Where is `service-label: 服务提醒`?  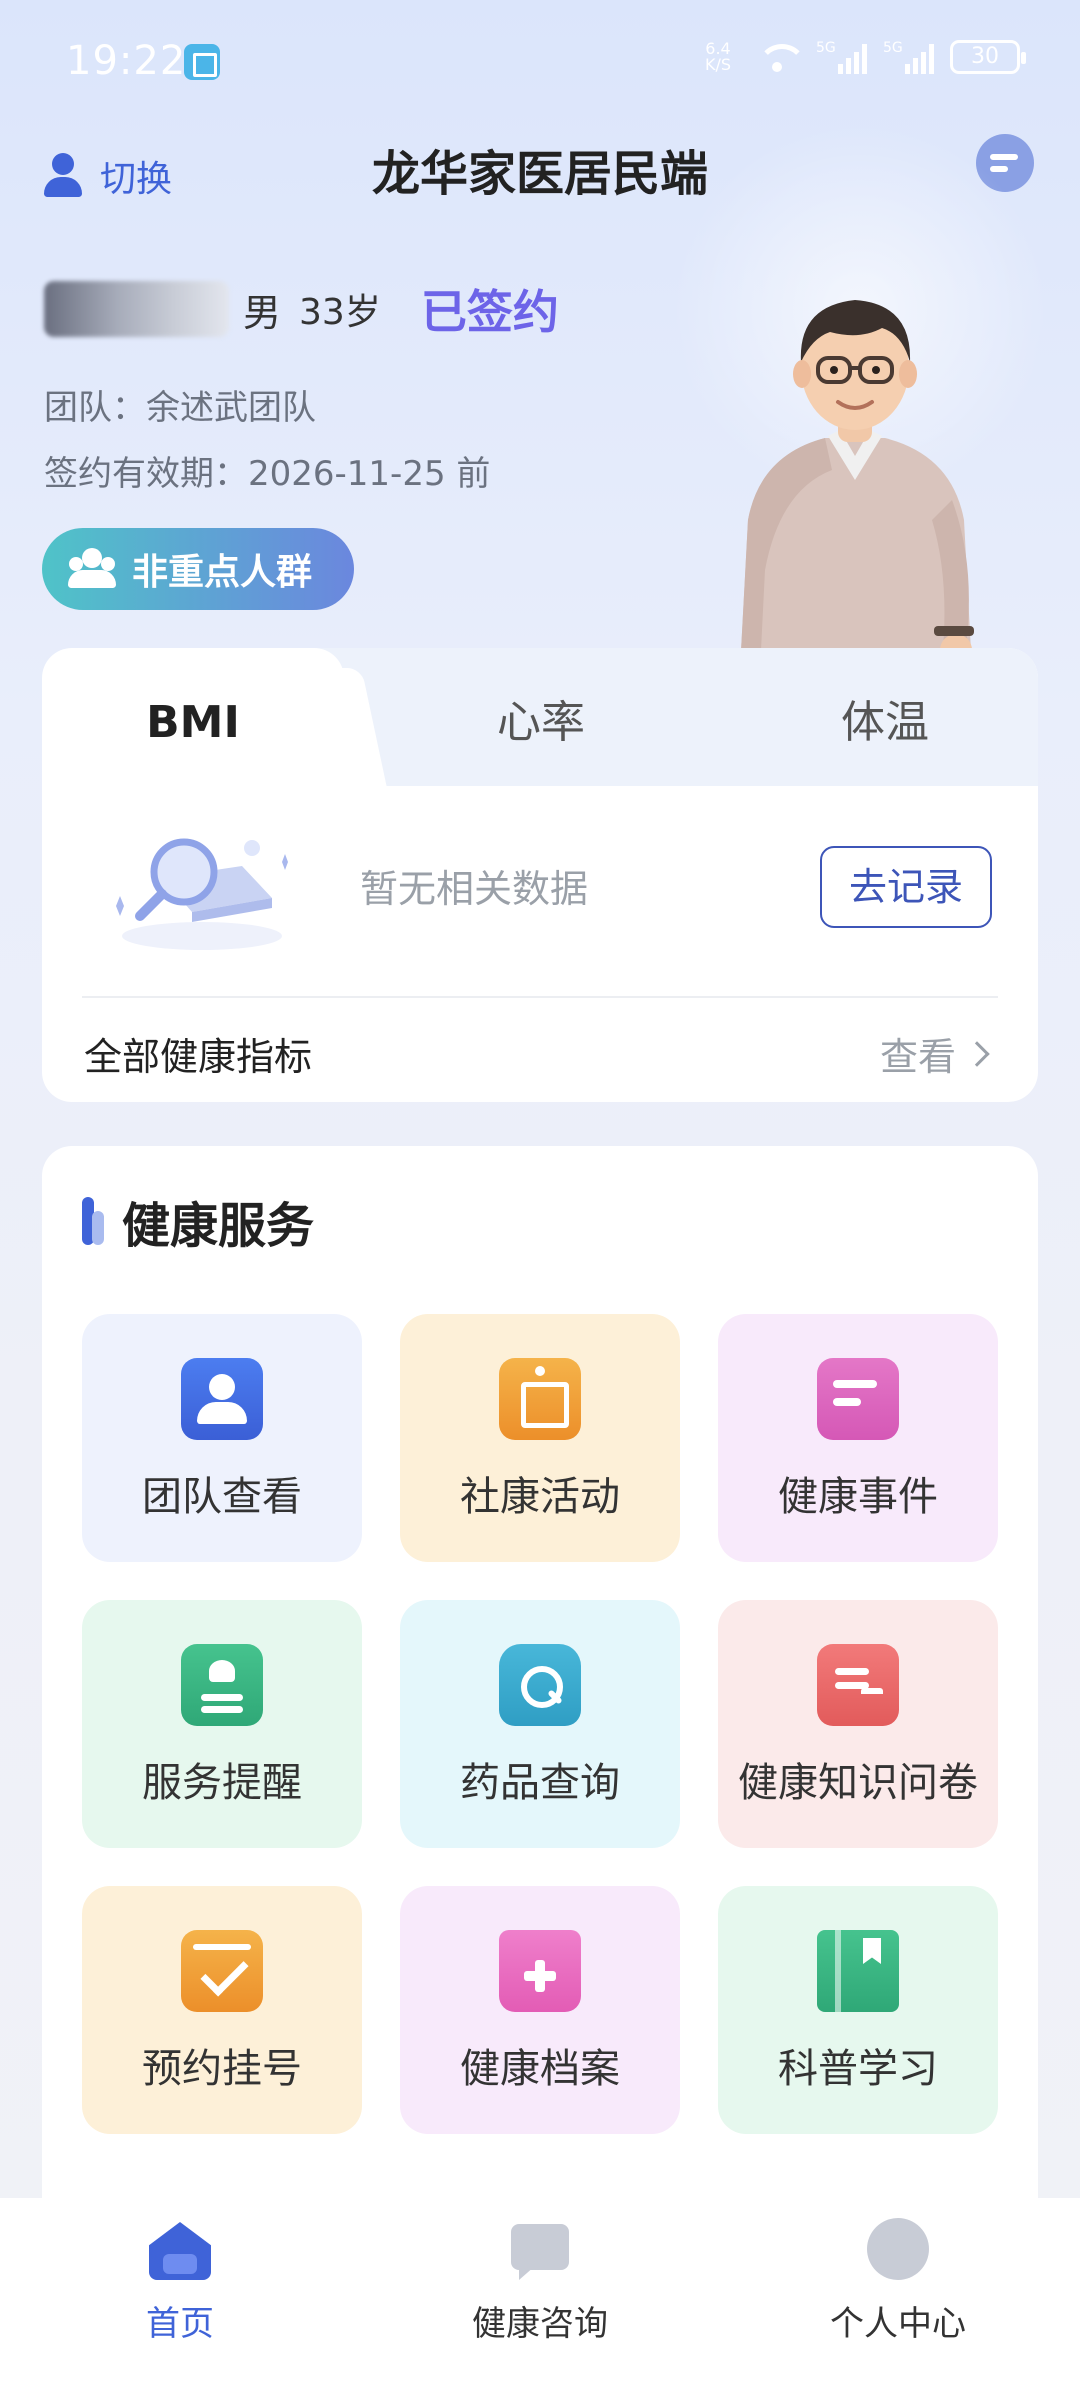
service-label: 服务提醒 is located at coordinates (222, 1783).